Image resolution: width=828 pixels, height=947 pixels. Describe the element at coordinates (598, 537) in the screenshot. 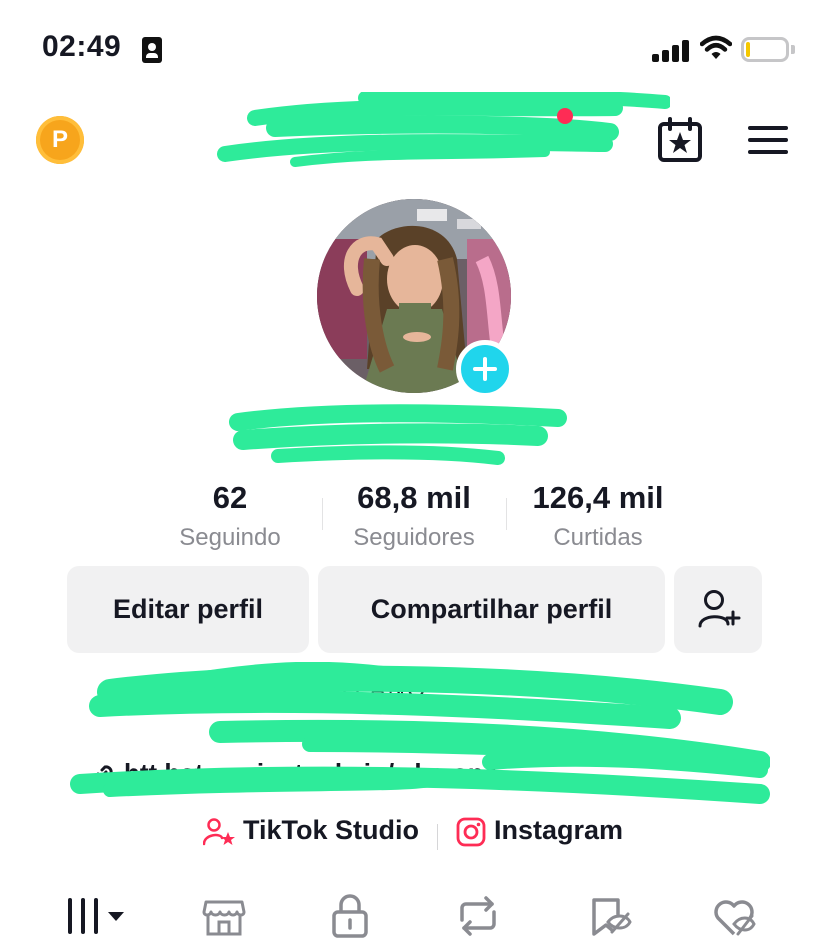

I see `stat-likes-label: Curtidas` at that location.